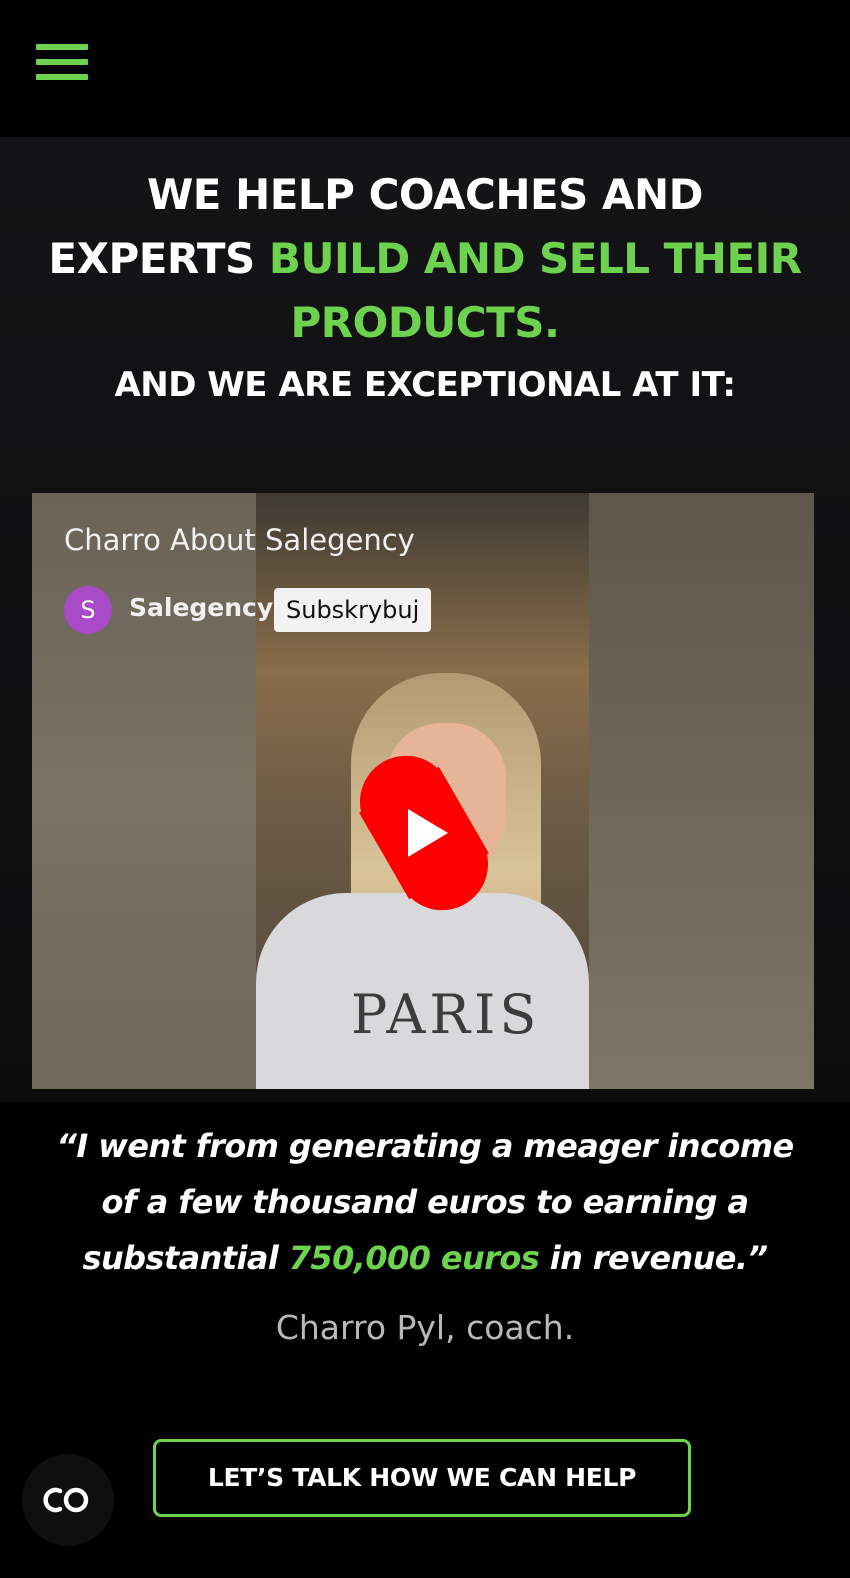 The image size is (850, 1578). What do you see at coordinates (653, 1258) in the screenshot?
I see `quote-part2: in revenue.”` at bounding box center [653, 1258].